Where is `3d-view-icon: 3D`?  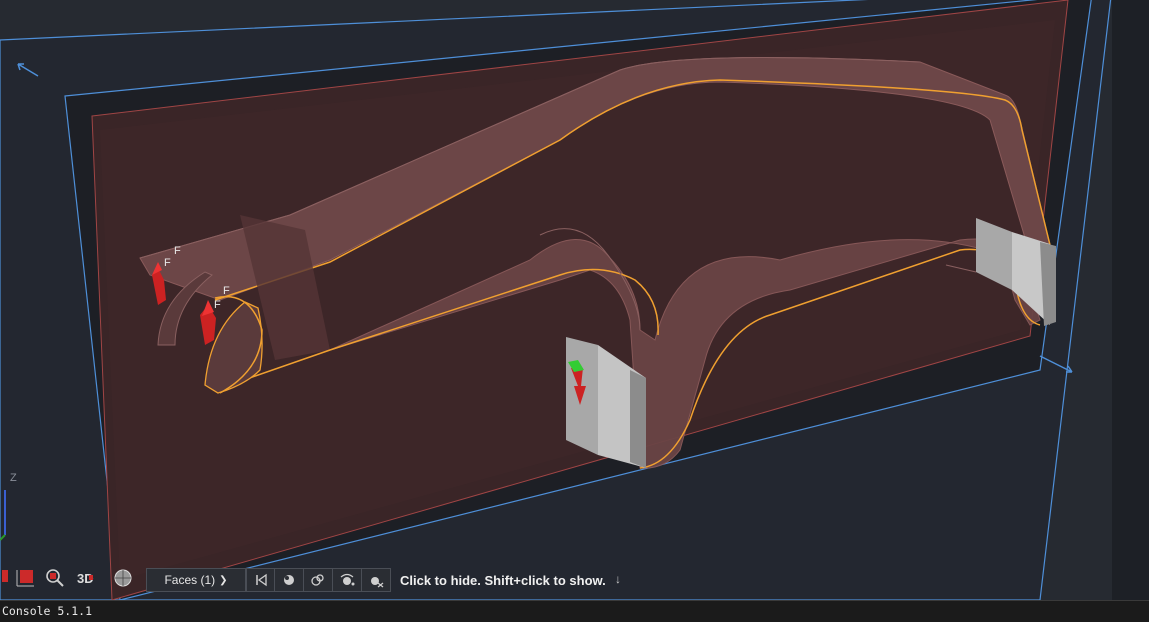 3d-view-icon: 3D is located at coordinates (87, 578).